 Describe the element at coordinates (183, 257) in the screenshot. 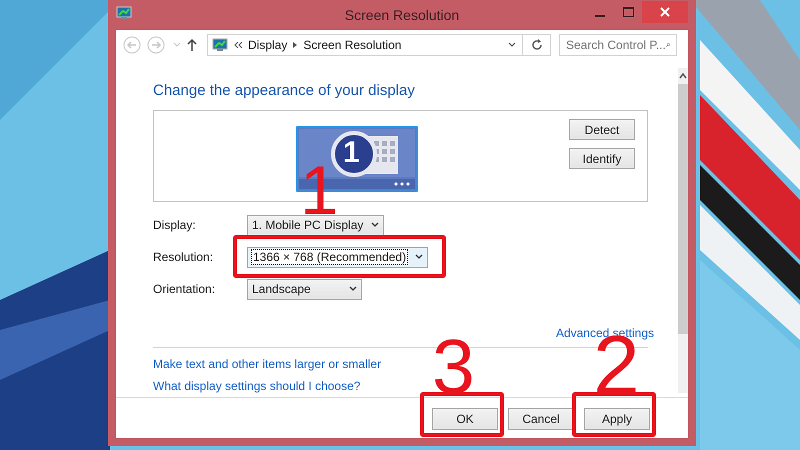

I see `setting-label: Resolution:` at that location.